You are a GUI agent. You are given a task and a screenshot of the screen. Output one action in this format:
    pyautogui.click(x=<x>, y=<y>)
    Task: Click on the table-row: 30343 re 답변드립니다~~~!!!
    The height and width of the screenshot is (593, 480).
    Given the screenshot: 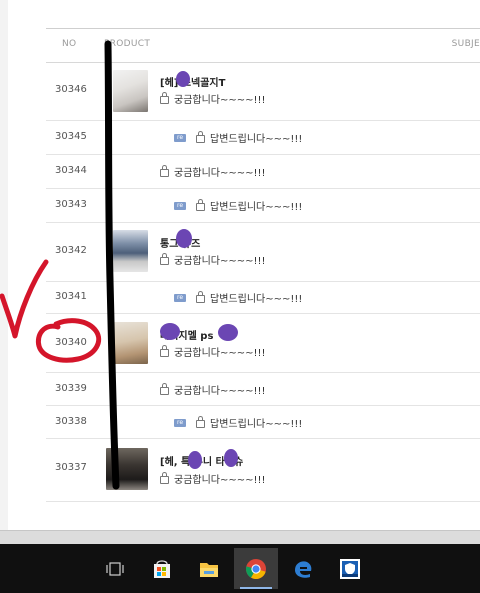 What is the action you would take?
    pyautogui.click(x=263, y=206)
    